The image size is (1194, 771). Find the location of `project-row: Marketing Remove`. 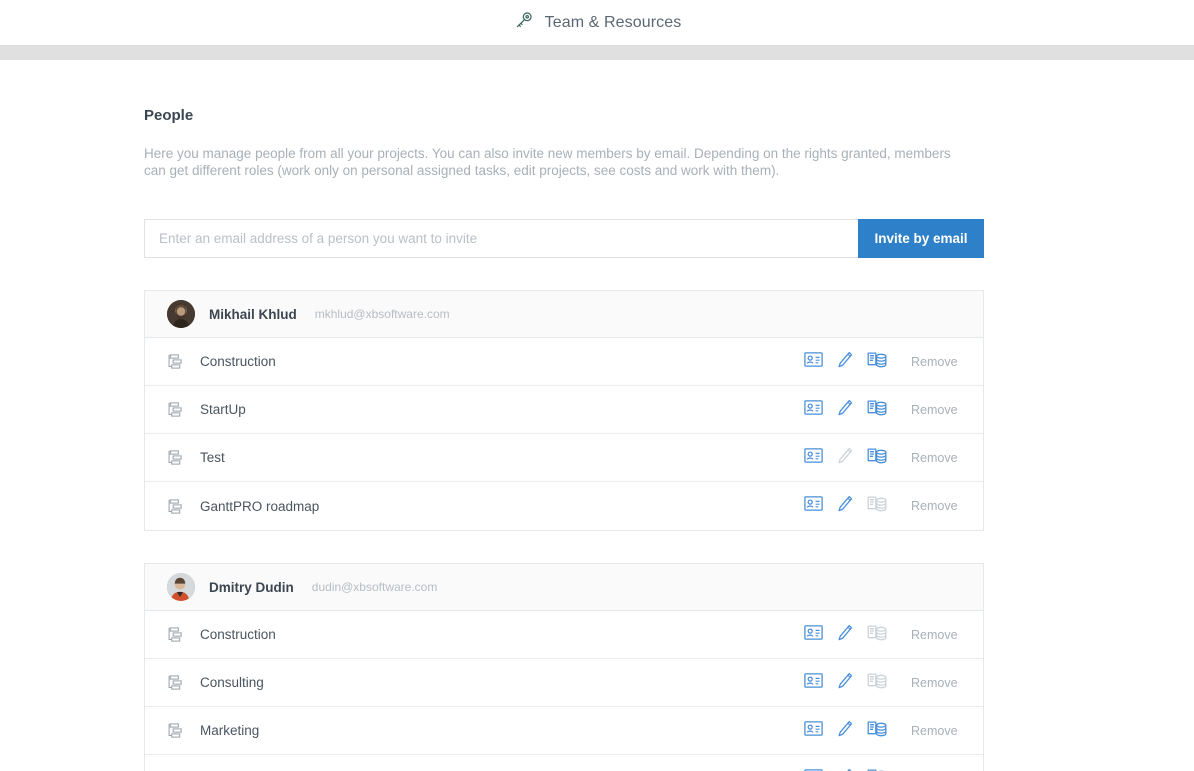

project-row: Marketing Remove is located at coordinates (564, 731).